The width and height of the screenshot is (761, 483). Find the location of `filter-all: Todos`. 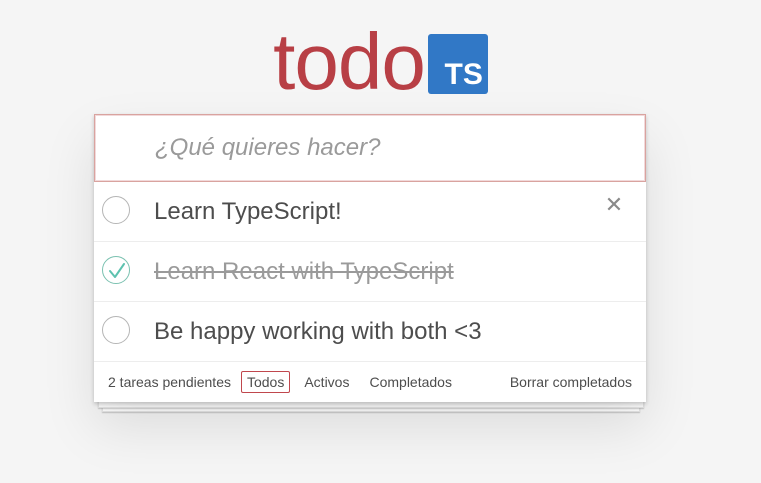

filter-all: Todos is located at coordinates (265, 382).